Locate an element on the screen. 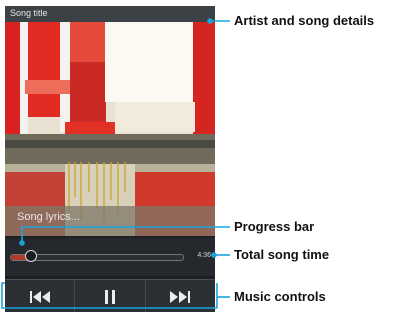 Image resolution: width=409 pixels, height=313 pixels. callout-artist-song-details: Artist and song details is located at coordinates (304, 20).